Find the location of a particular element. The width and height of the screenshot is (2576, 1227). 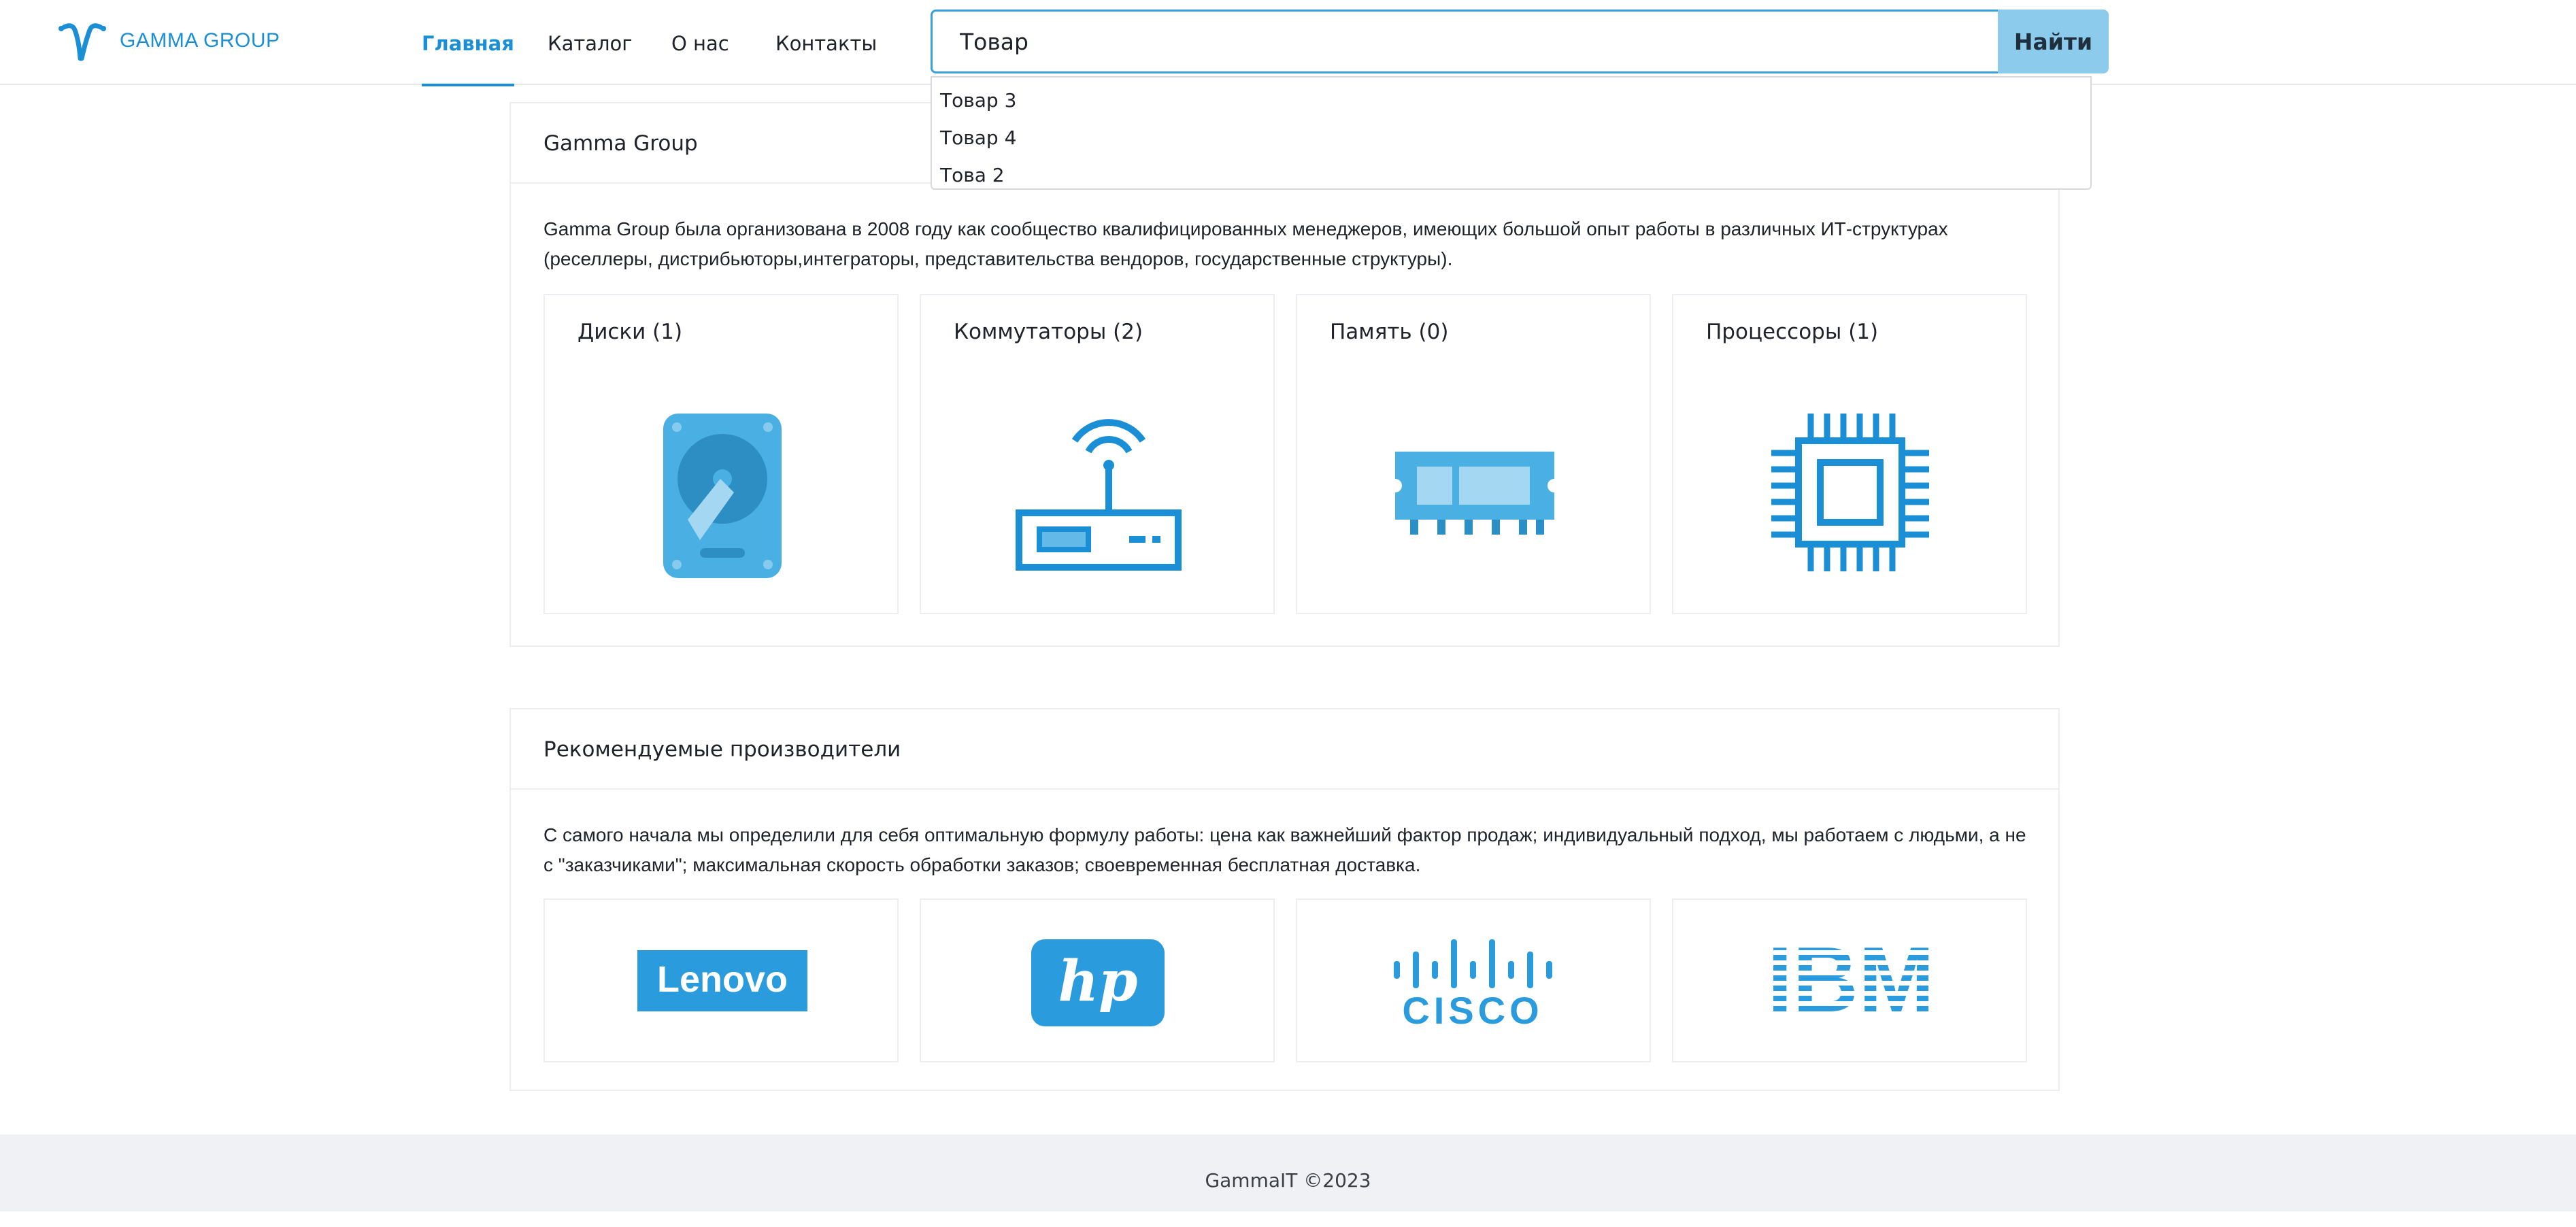

nav-catalog-label: Каталог is located at coordinates (590, 43).